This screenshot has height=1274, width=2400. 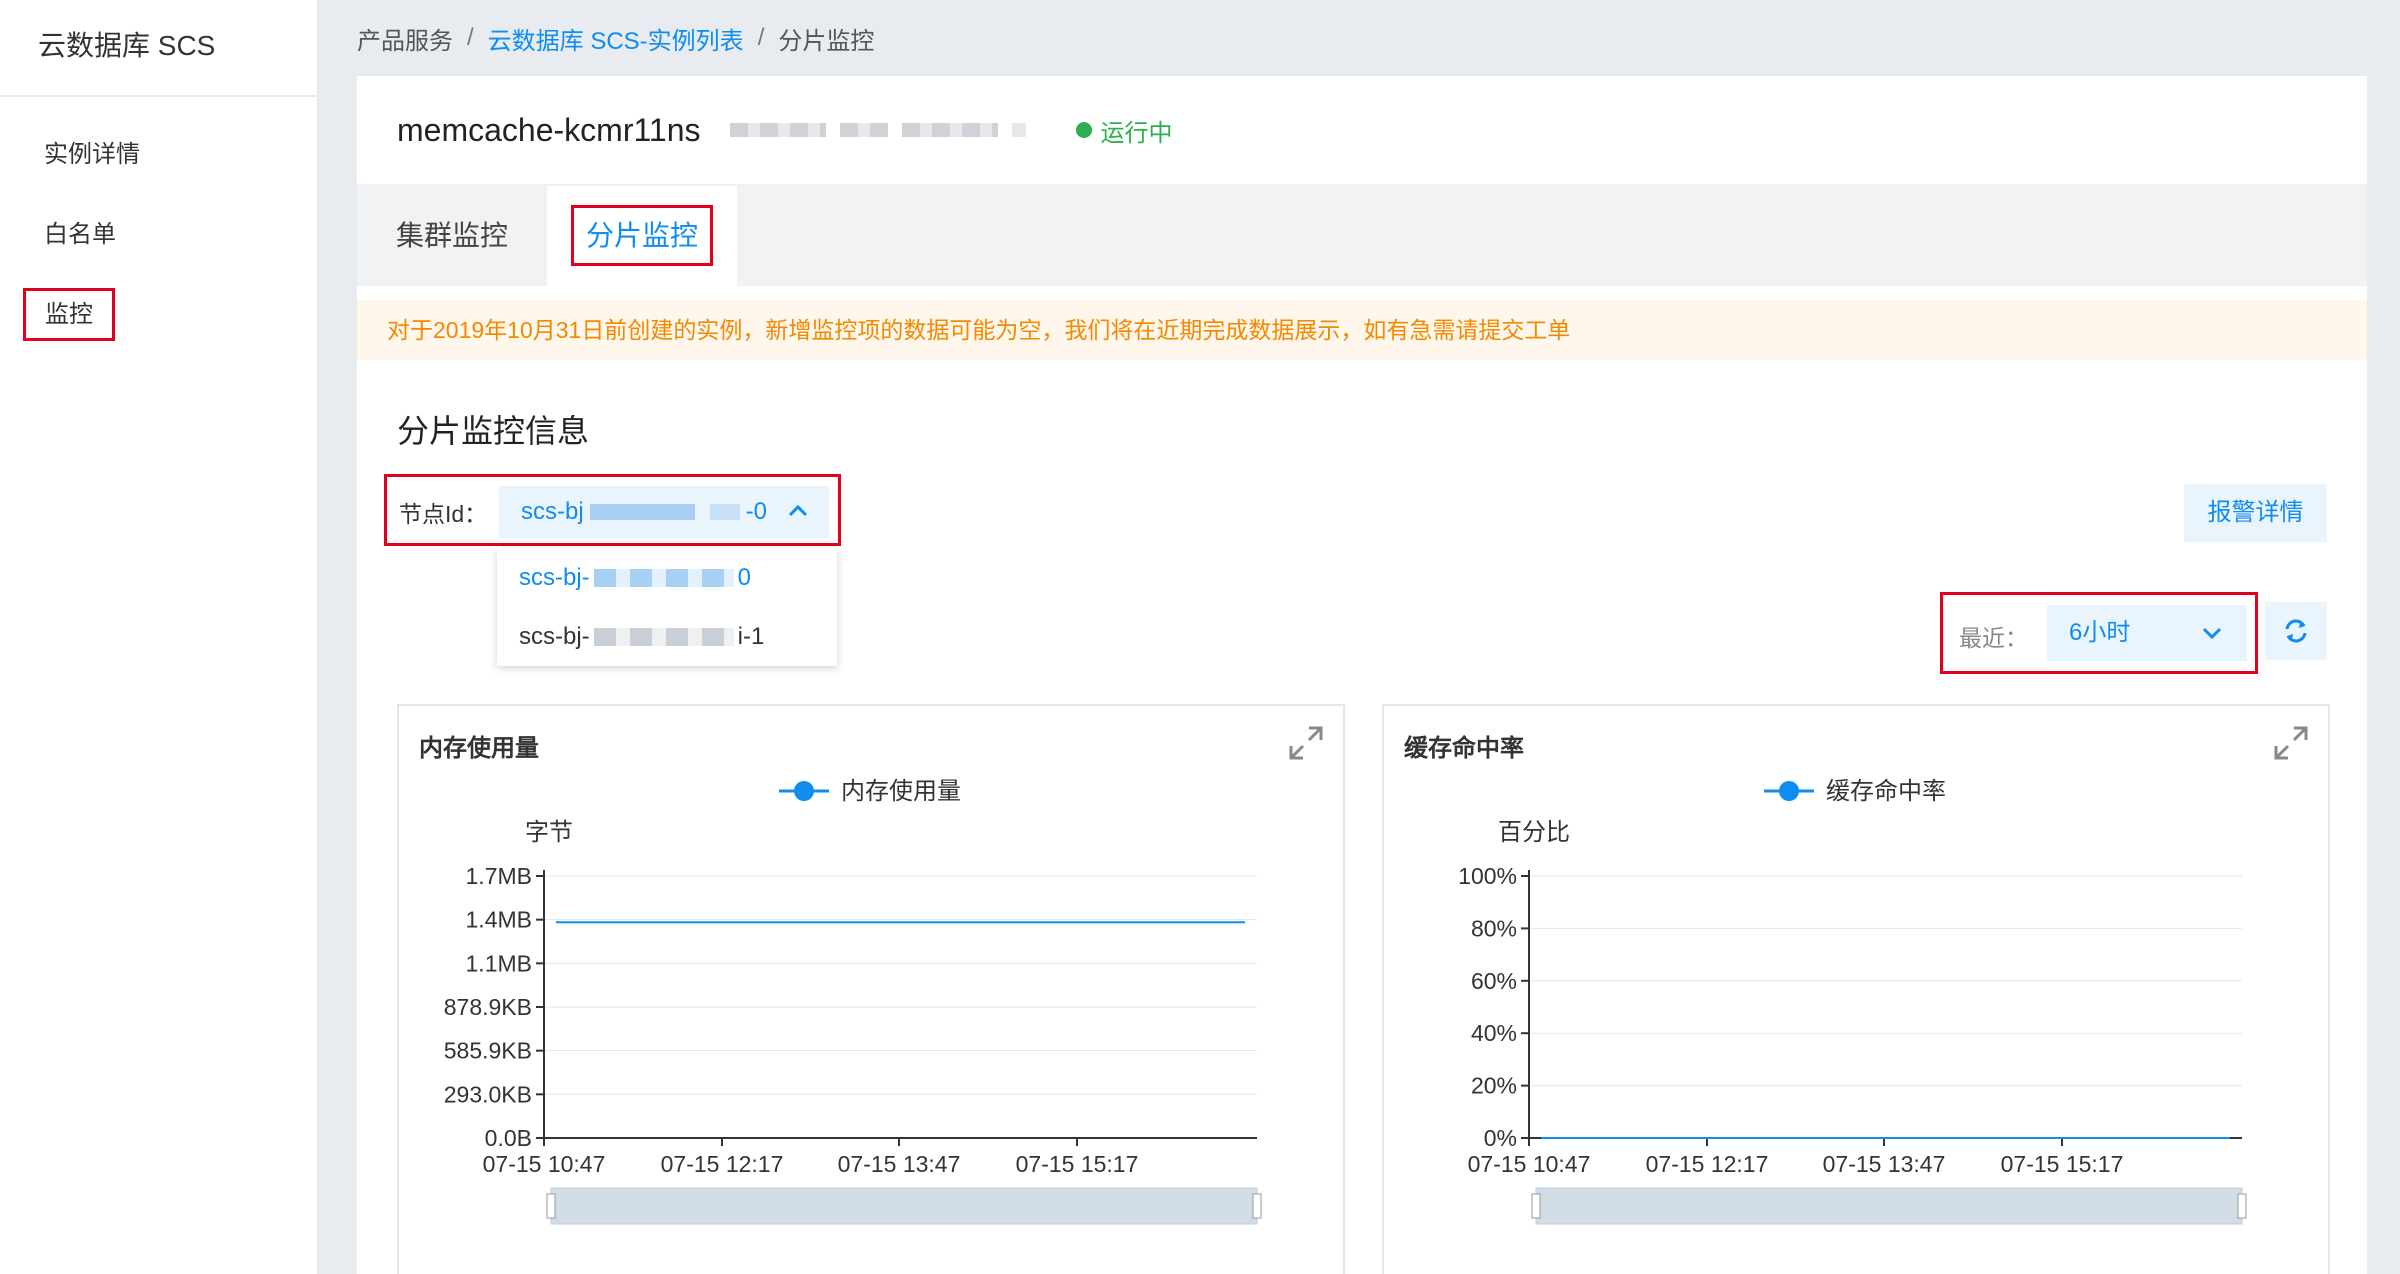 What do you see at coordinates (901, 791) in the screenshot?
I see `legend-label: 内存使用量` at bounding box center [901, 791].